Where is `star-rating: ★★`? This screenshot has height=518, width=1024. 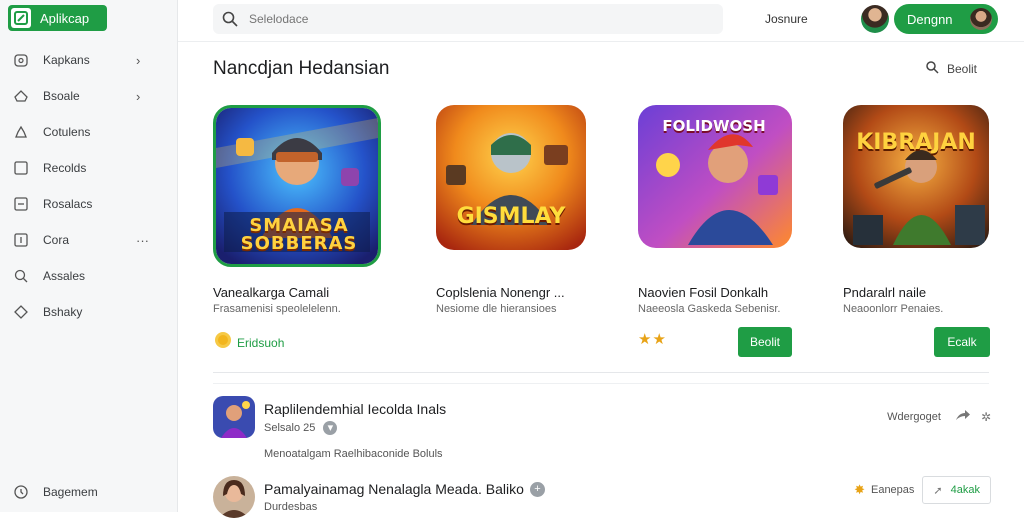
star-rating: ★★ is located at coordinates (652, 339).